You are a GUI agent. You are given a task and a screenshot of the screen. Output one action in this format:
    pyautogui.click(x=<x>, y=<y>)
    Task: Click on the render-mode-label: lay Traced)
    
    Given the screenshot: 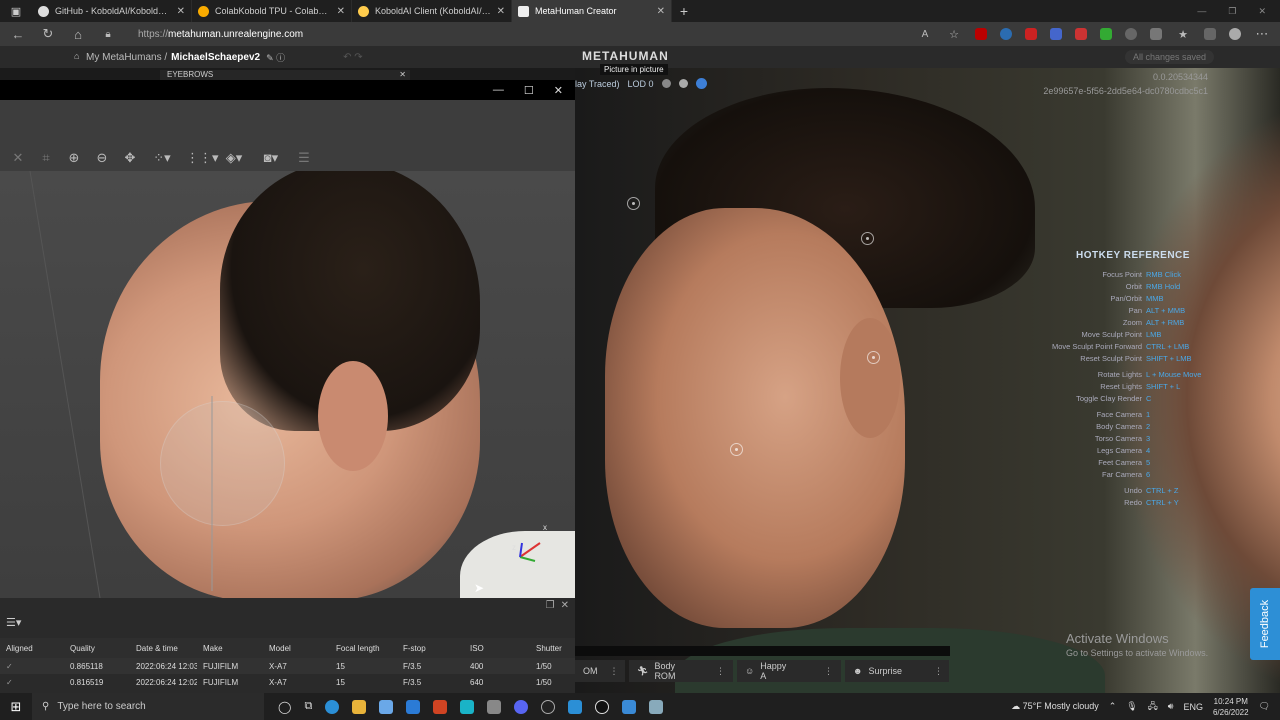 What is the action you would take?
    pyautogui.click(x=597, y=84)
    